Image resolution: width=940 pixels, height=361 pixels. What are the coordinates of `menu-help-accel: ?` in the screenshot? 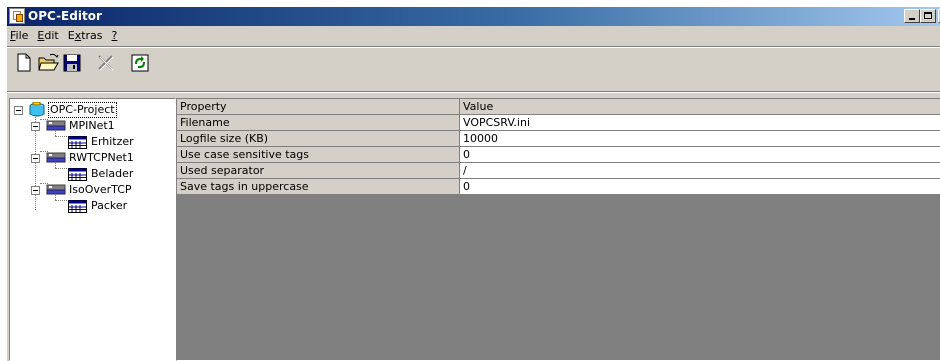 It's located at (114, 35).